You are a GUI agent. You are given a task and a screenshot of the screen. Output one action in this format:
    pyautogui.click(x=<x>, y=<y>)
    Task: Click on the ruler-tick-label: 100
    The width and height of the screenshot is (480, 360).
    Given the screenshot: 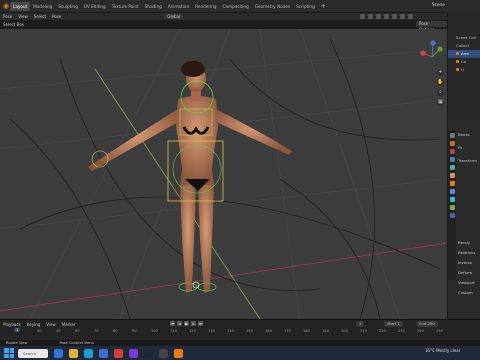 What is the action you would take?
    pyautogui.click(x=154, y=331)
    